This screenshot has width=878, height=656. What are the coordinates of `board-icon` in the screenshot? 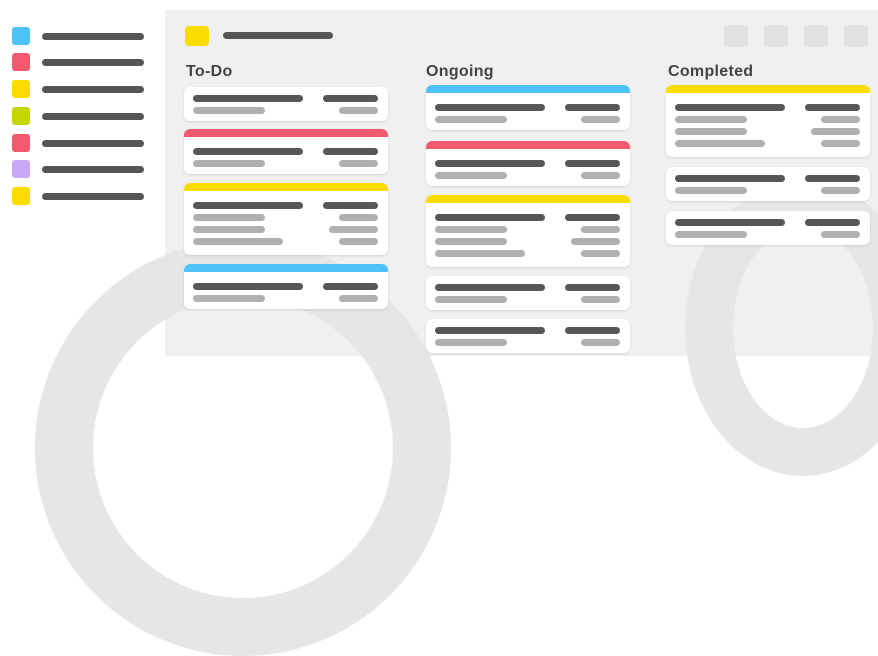 It's located at (197, 36).